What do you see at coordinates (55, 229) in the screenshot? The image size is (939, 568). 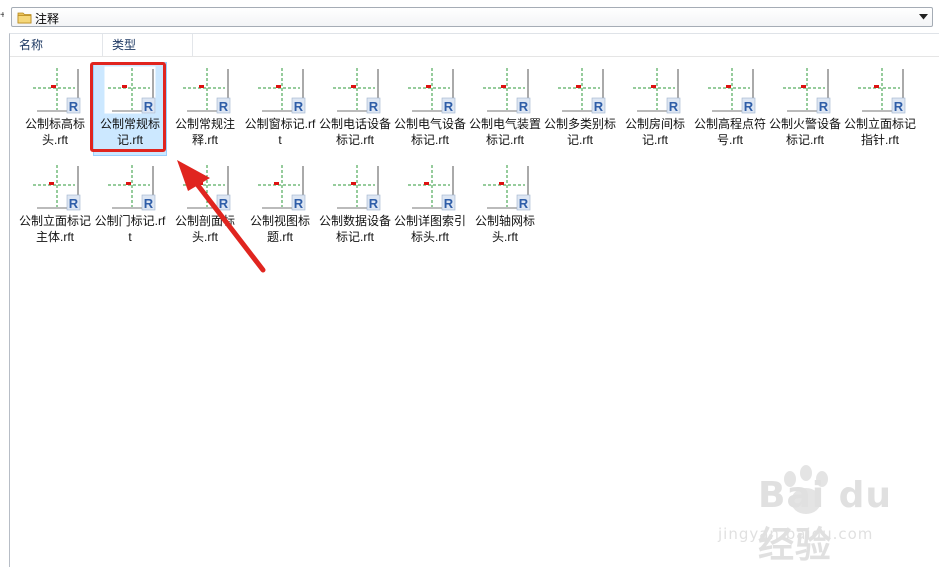 I see `file-name-label: 公制立面标记主体.rft` at bounding box center [55, 229].